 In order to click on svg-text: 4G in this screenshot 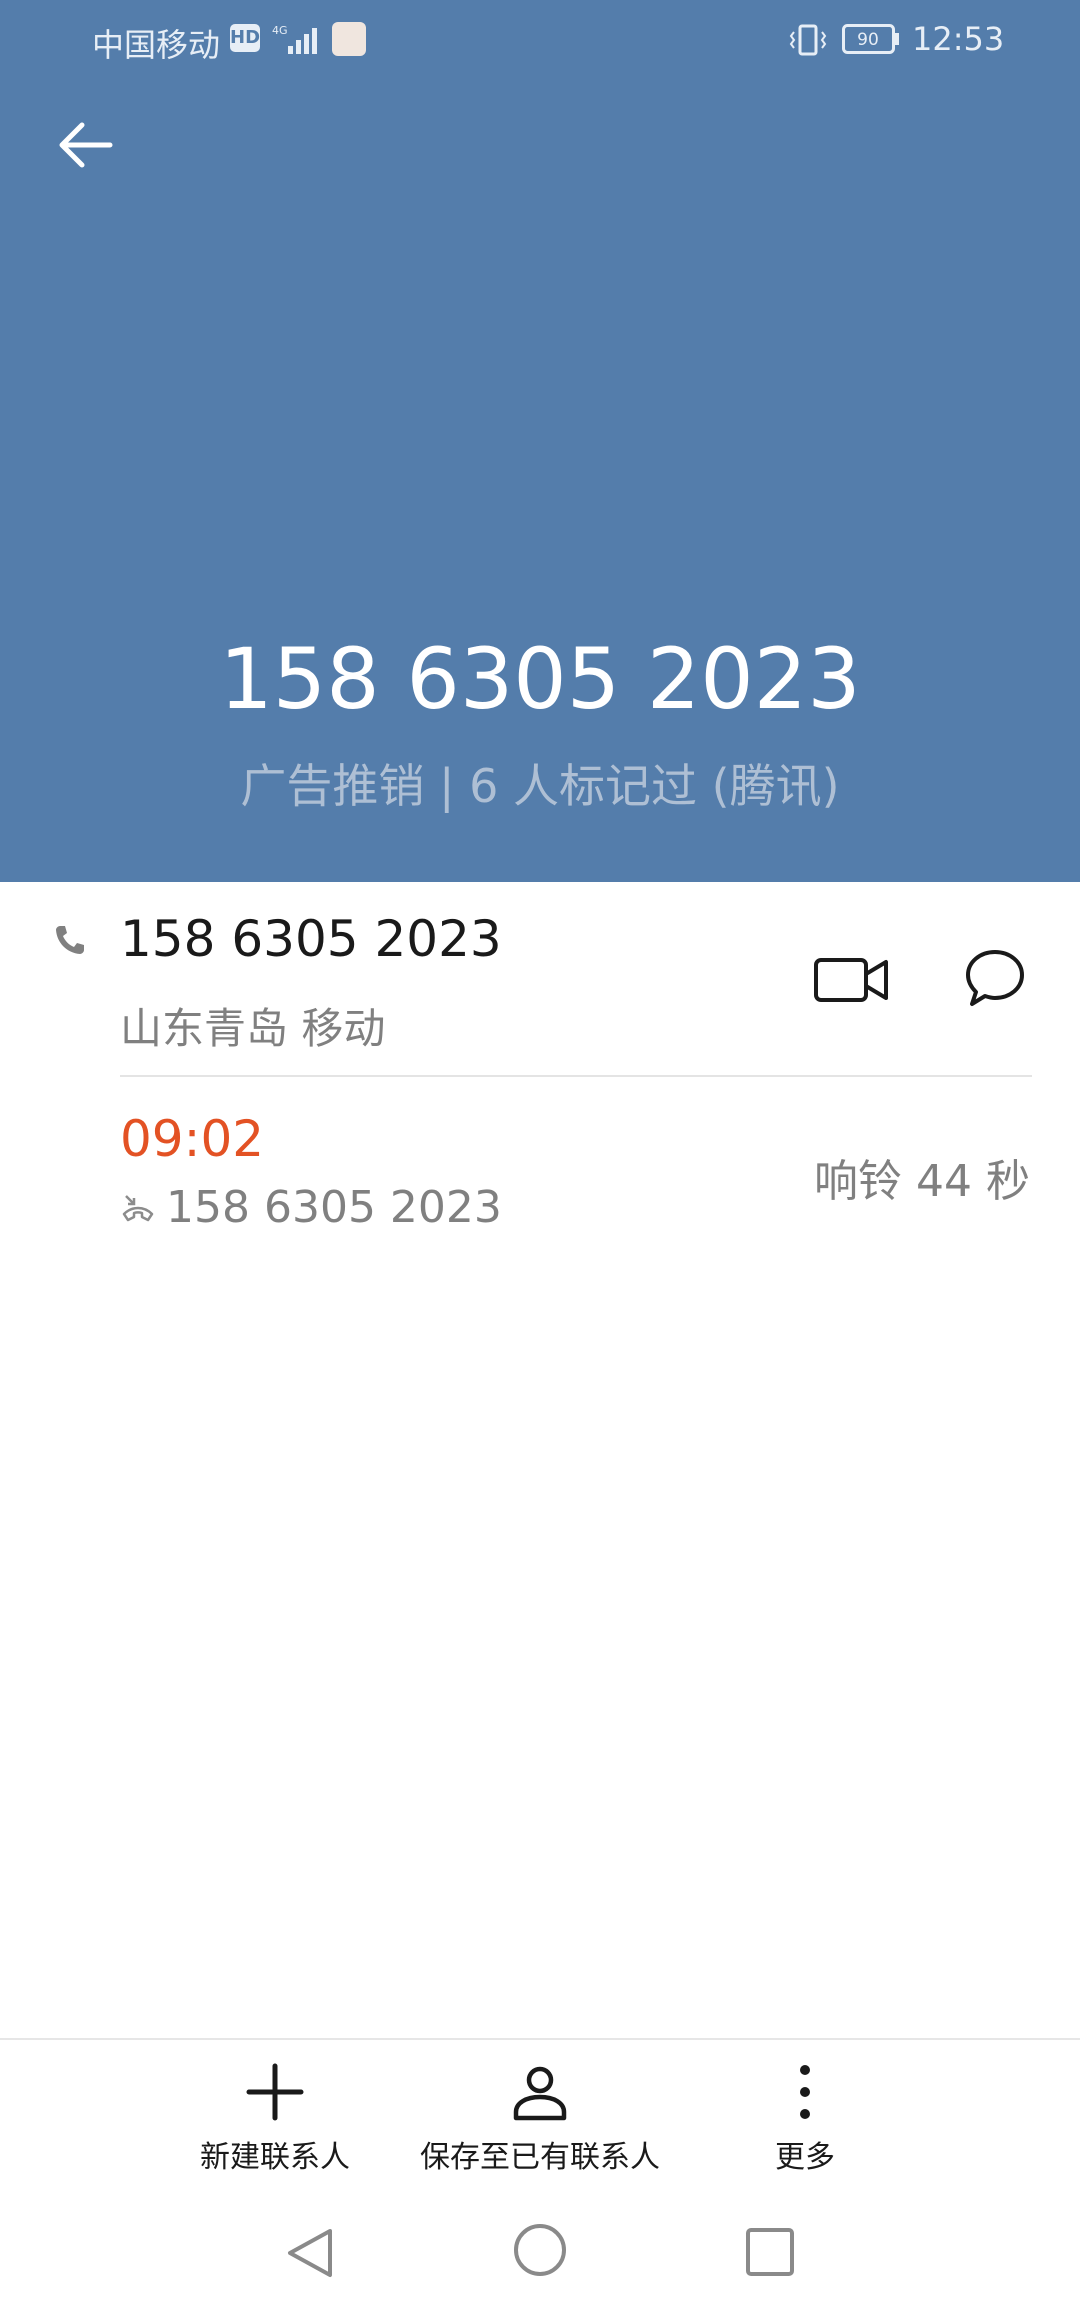, I will do `click(280, 30)`.